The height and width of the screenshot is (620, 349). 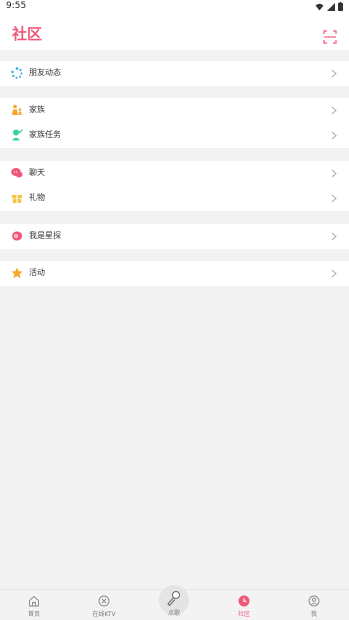 I want to click on tab-label: 点歌, so click(x=173, y=613).